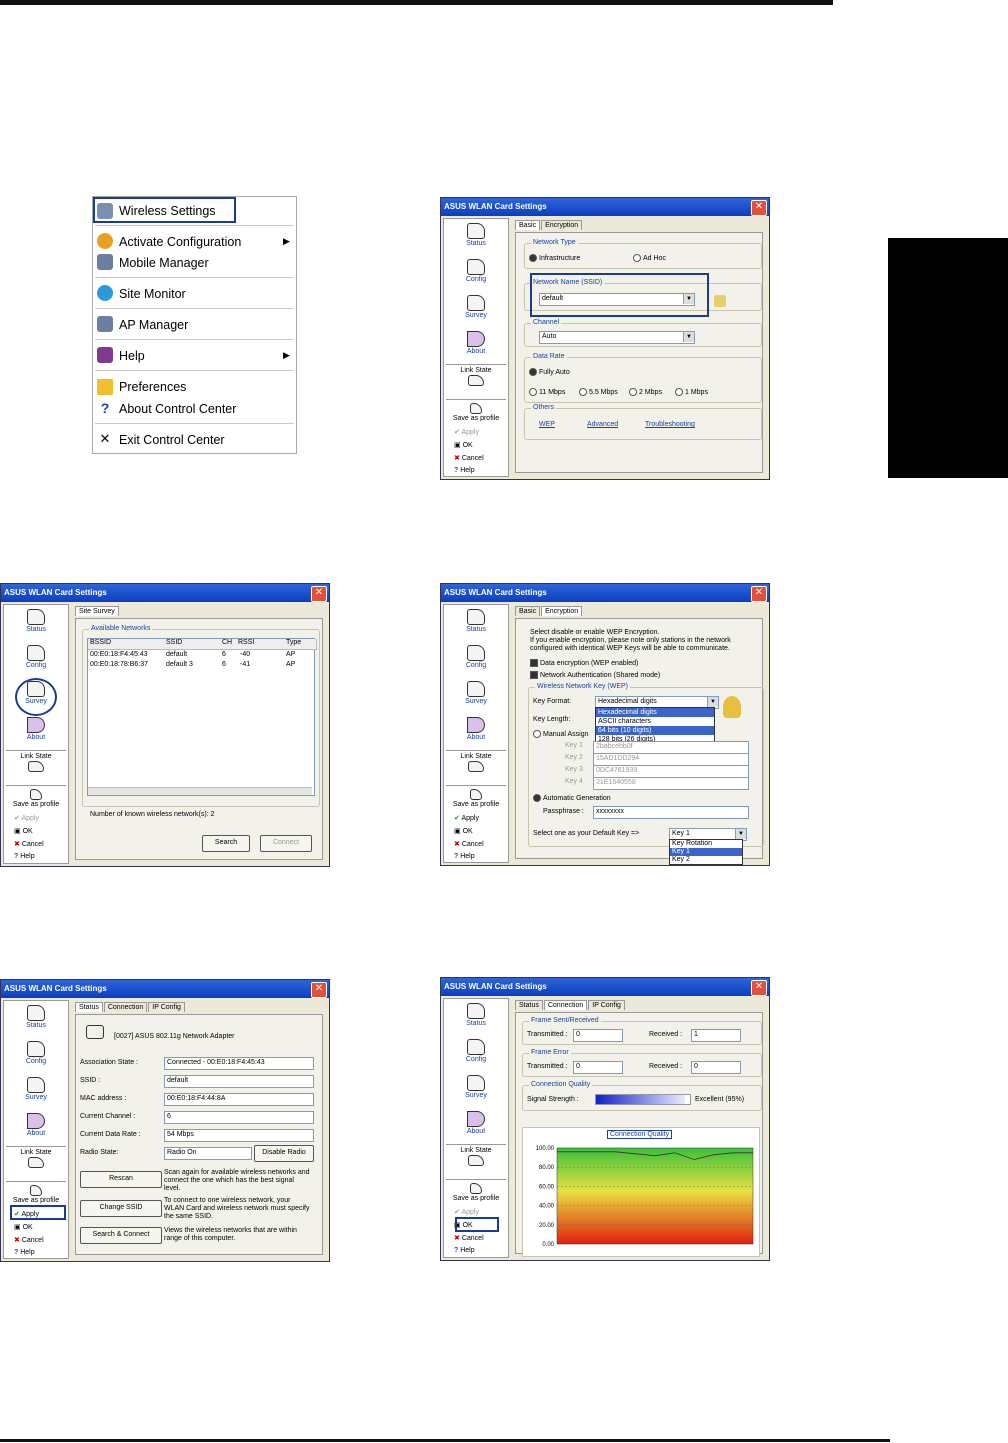  I want to click on col-type: Type, so click(300, 644).